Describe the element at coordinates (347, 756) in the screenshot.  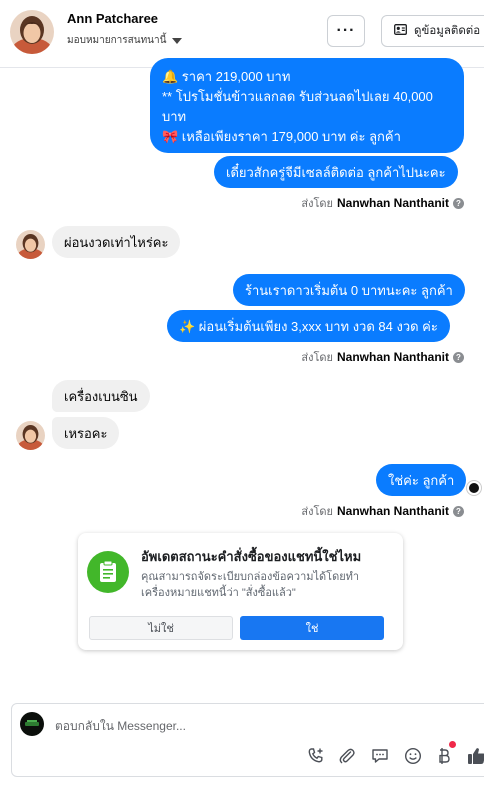
I see `attach-icon` at that location.